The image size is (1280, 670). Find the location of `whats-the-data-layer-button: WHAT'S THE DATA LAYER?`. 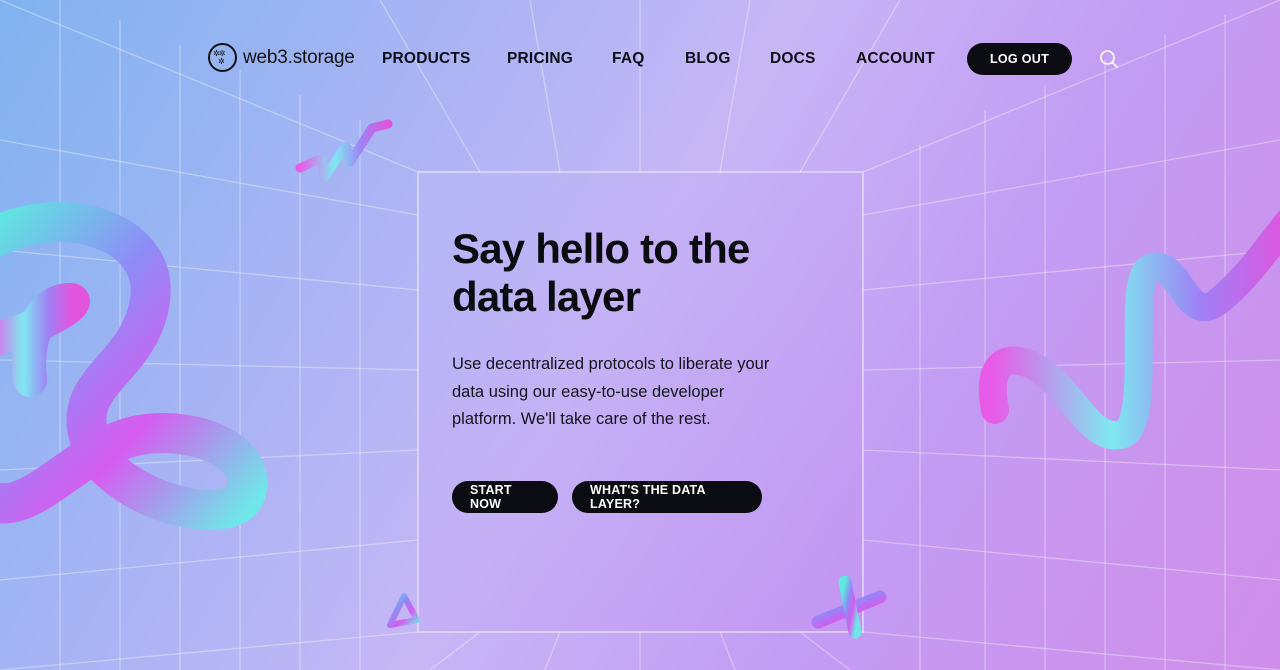

whats-the-data-layer-button: WHAT'S THE DATA LAYER? is located at coordinates (667, 497).